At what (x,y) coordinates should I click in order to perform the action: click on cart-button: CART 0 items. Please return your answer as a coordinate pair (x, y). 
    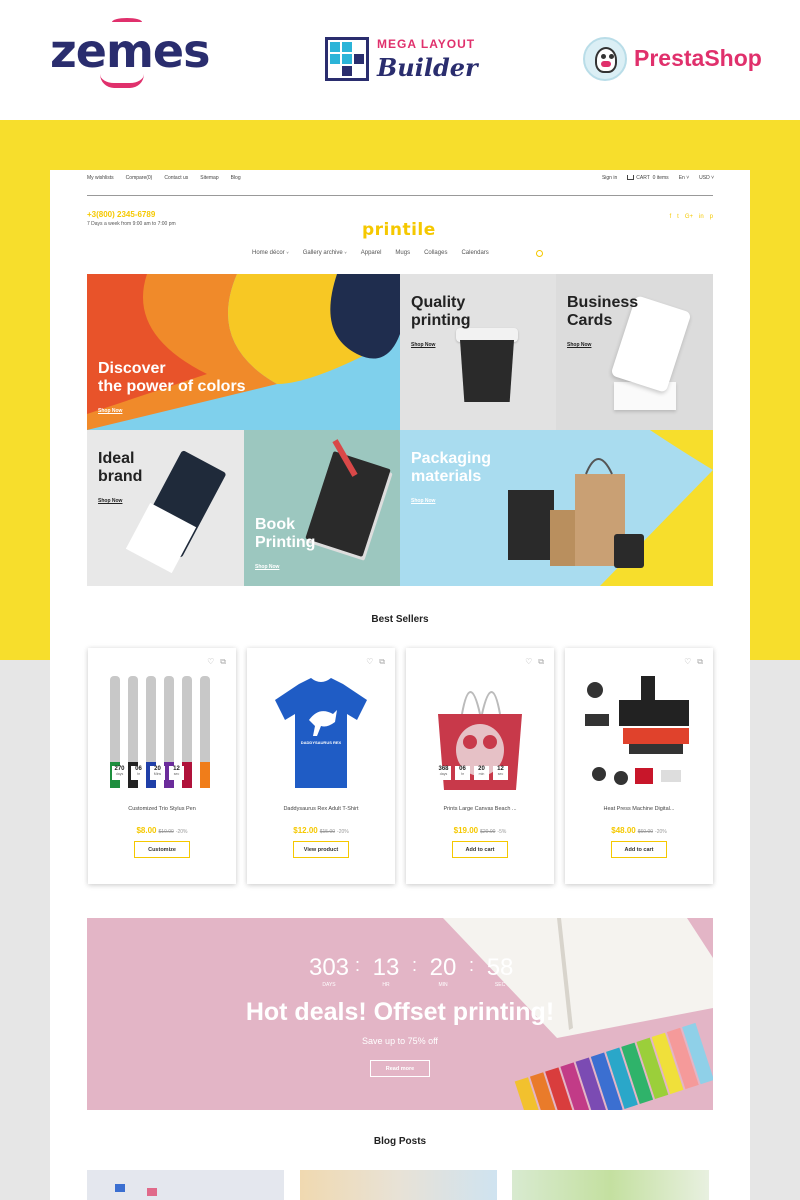
    Looking at the image, I should click on (648, 178).